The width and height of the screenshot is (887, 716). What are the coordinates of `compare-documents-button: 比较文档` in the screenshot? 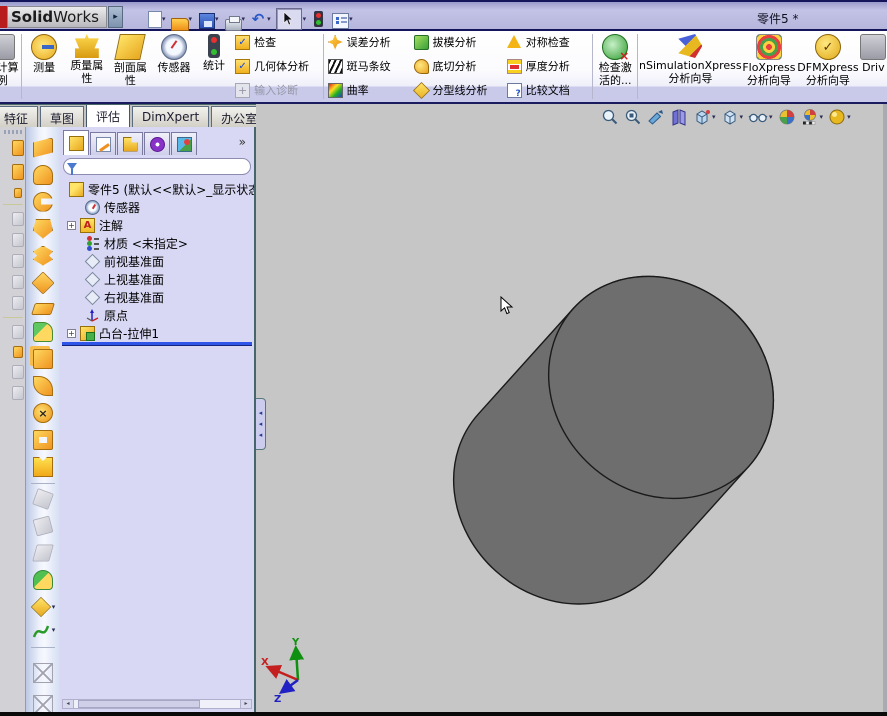 It's located at (547, 90).